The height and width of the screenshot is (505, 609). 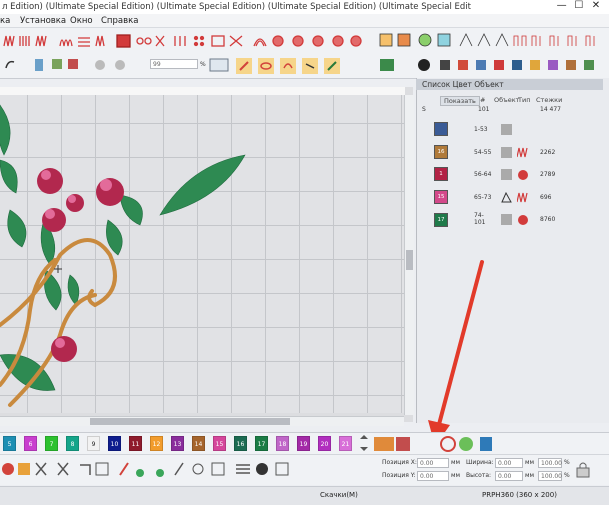 What do you see at coordinates (240, 443) in the screenshot?
I see `palette-swatch: 16` at bounding box center [240, 443].